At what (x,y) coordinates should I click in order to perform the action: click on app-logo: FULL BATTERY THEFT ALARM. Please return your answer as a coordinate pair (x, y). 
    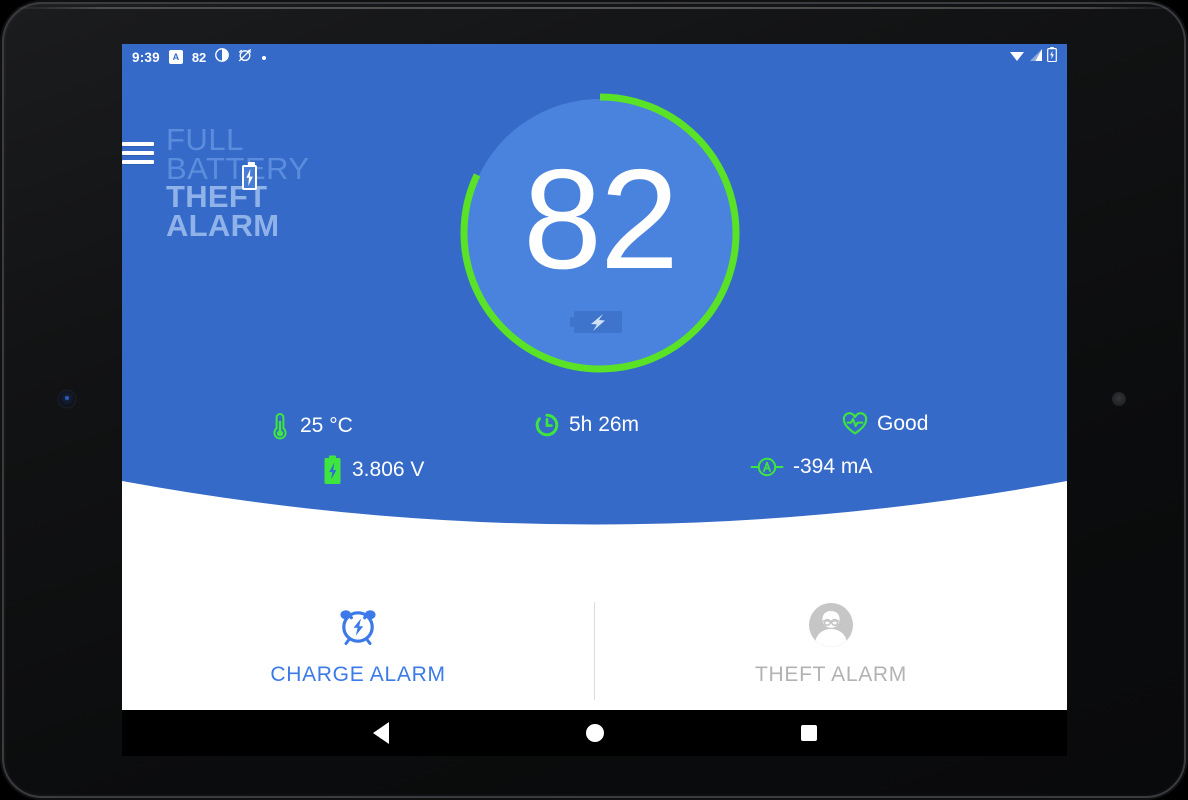
    Looking at the image, I should click on (238, 183).